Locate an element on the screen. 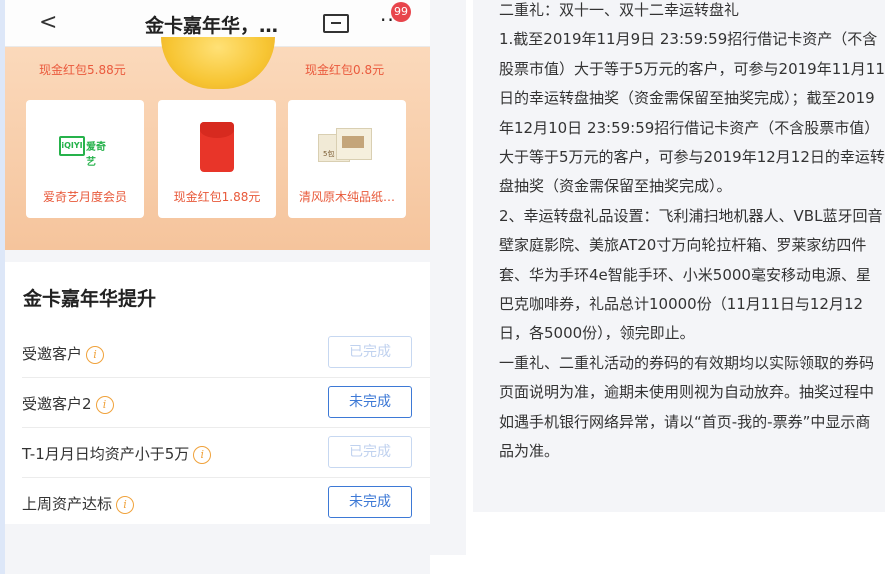  prize-label-top-right: 现金红包0.8元 is located at coordinates (345, 70).